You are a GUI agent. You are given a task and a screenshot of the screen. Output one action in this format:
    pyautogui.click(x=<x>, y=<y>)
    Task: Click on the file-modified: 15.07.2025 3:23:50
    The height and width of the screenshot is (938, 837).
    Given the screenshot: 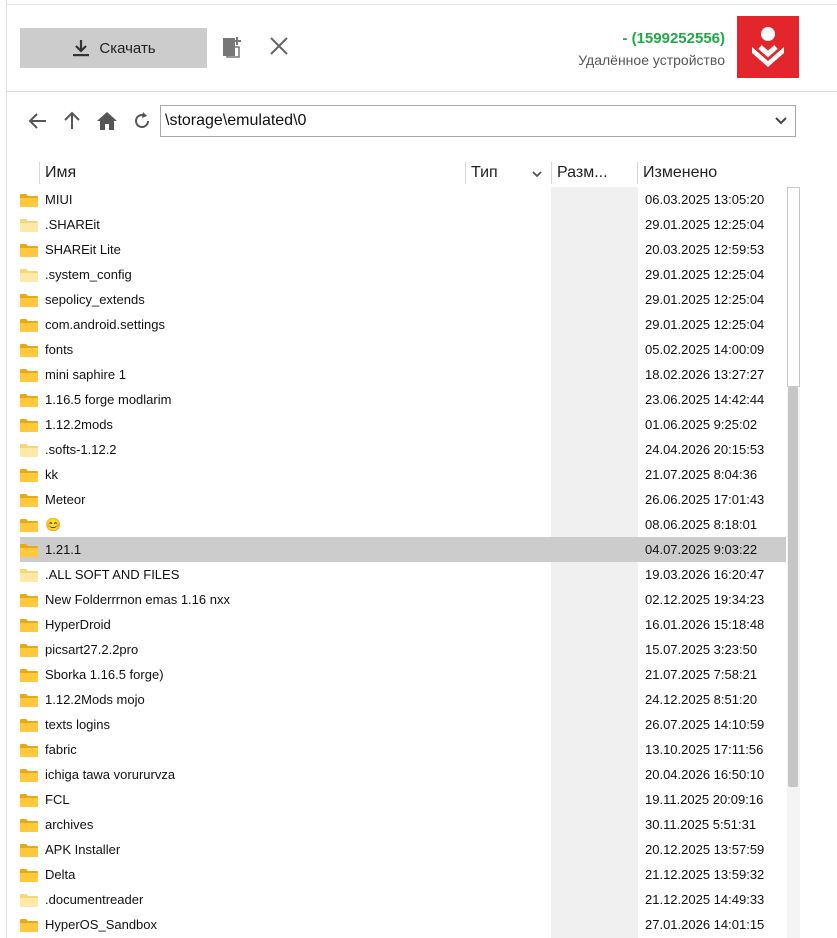 What is the action you would take?
    pyautogui.click(x=701, y=649)
    